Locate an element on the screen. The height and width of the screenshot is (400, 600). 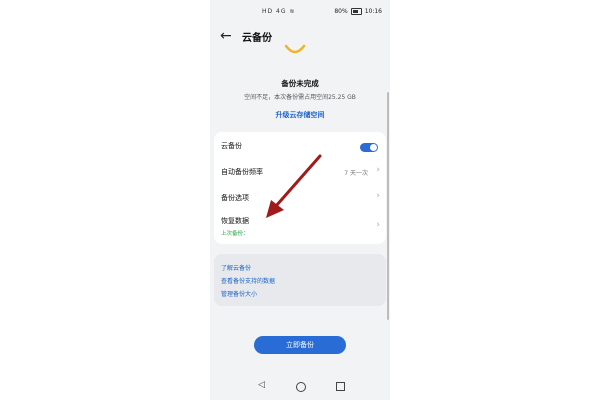
status-right: 80% 10:16 is located at coordinates (358, 11).